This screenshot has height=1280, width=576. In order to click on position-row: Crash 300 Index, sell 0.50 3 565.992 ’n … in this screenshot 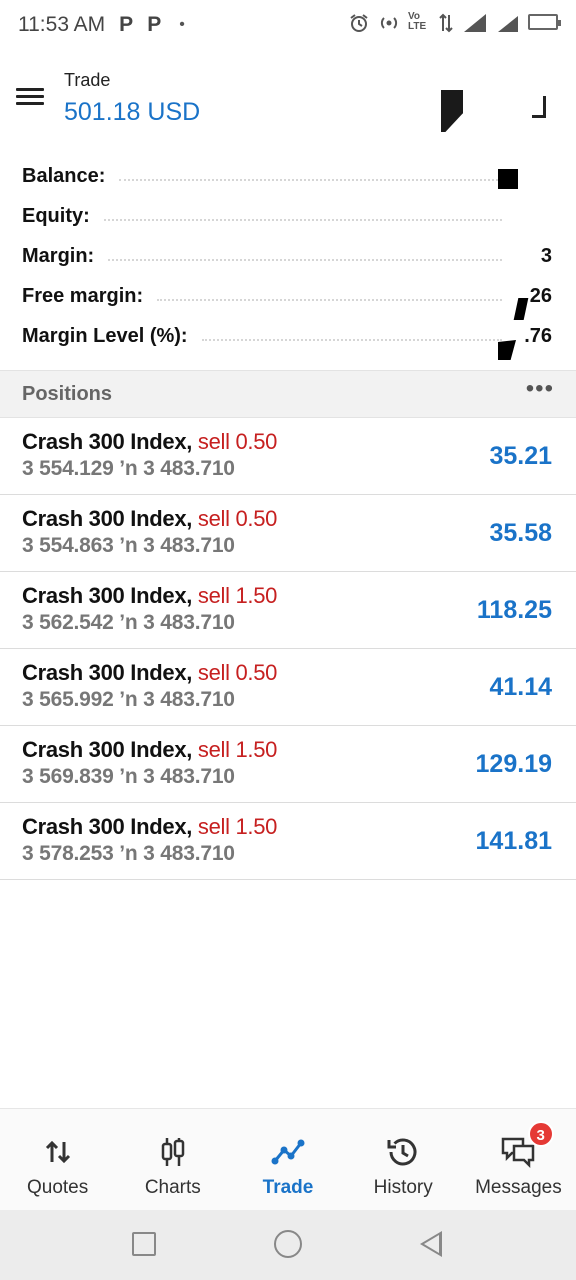, I will do `click(288, 687)`.